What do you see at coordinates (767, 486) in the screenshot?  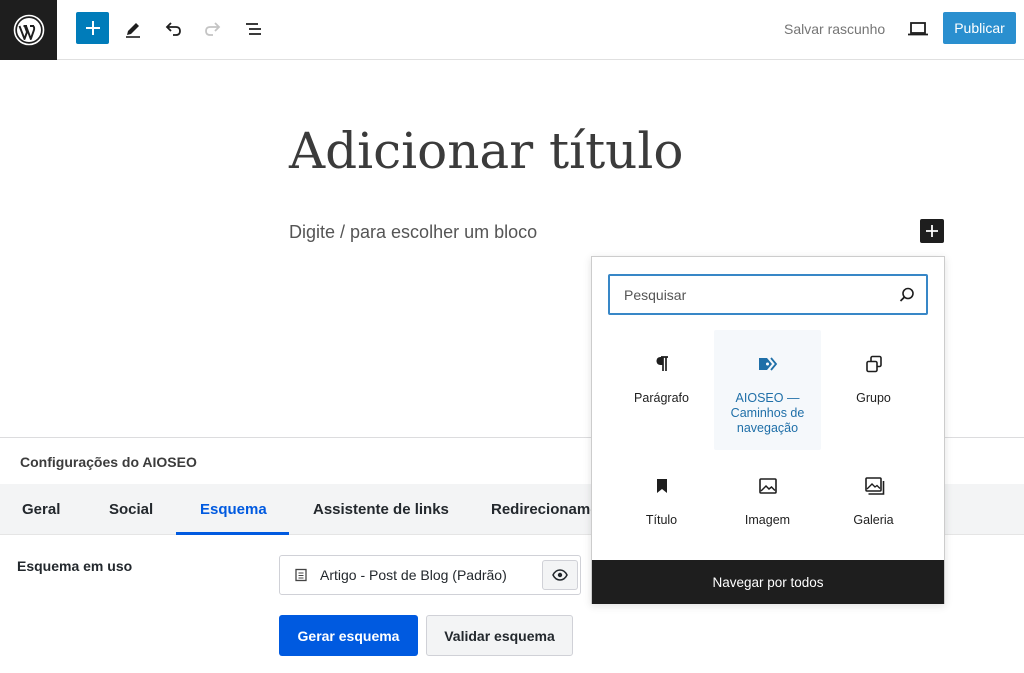 I see `image-icon` at bounding box center [767, 486].